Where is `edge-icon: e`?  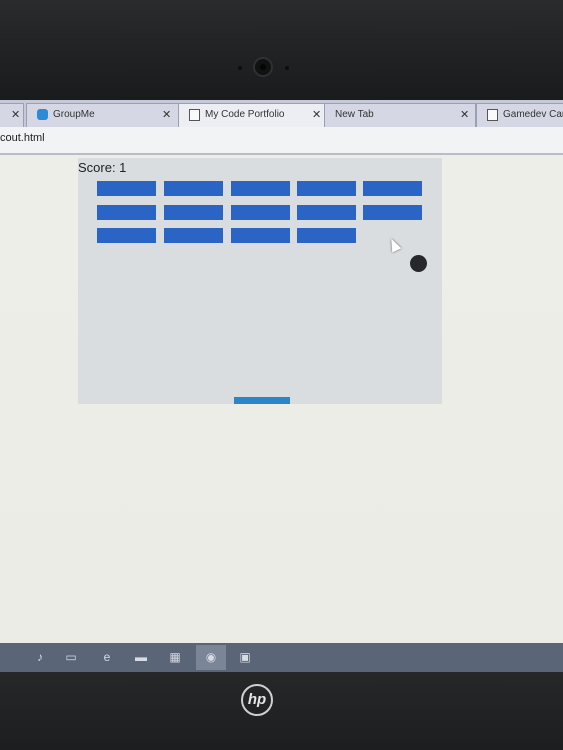 edge-icon: e is located at coordinates (107, 657).